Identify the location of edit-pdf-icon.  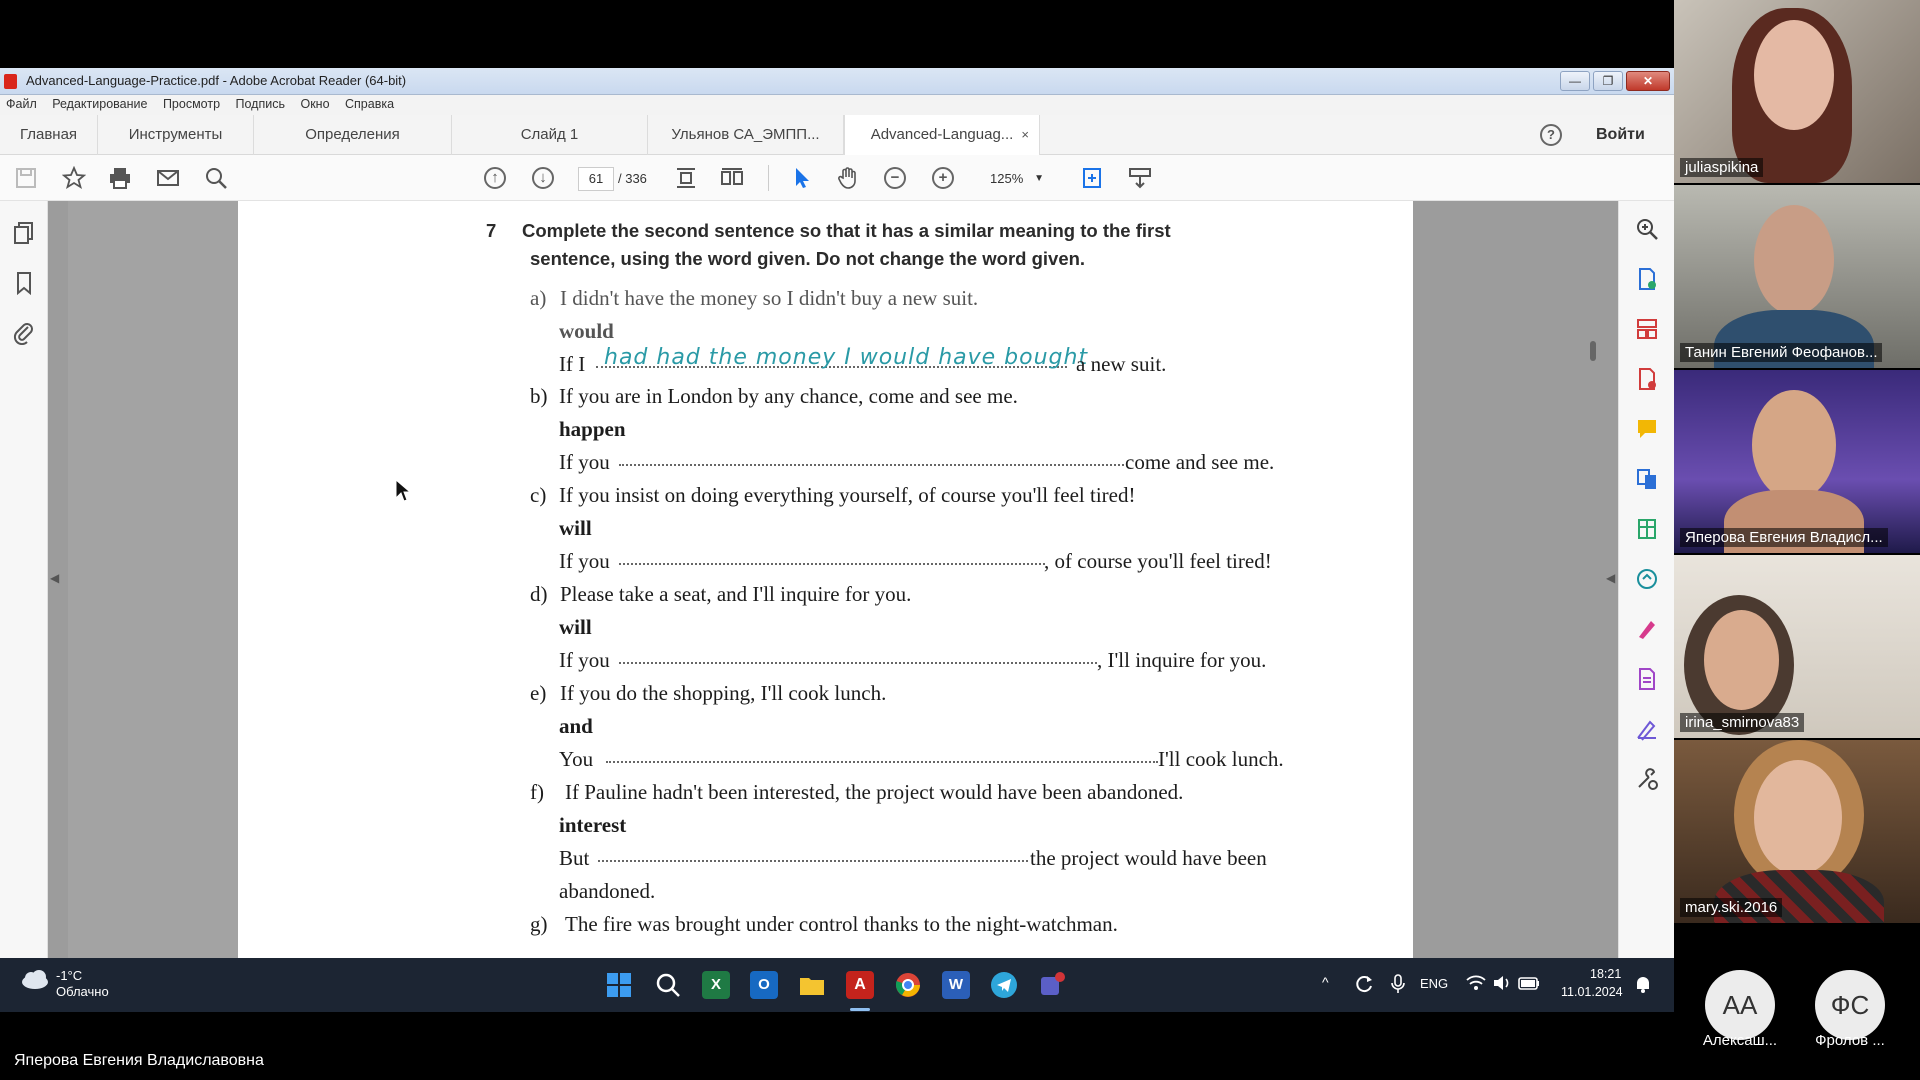
(1647, 679).